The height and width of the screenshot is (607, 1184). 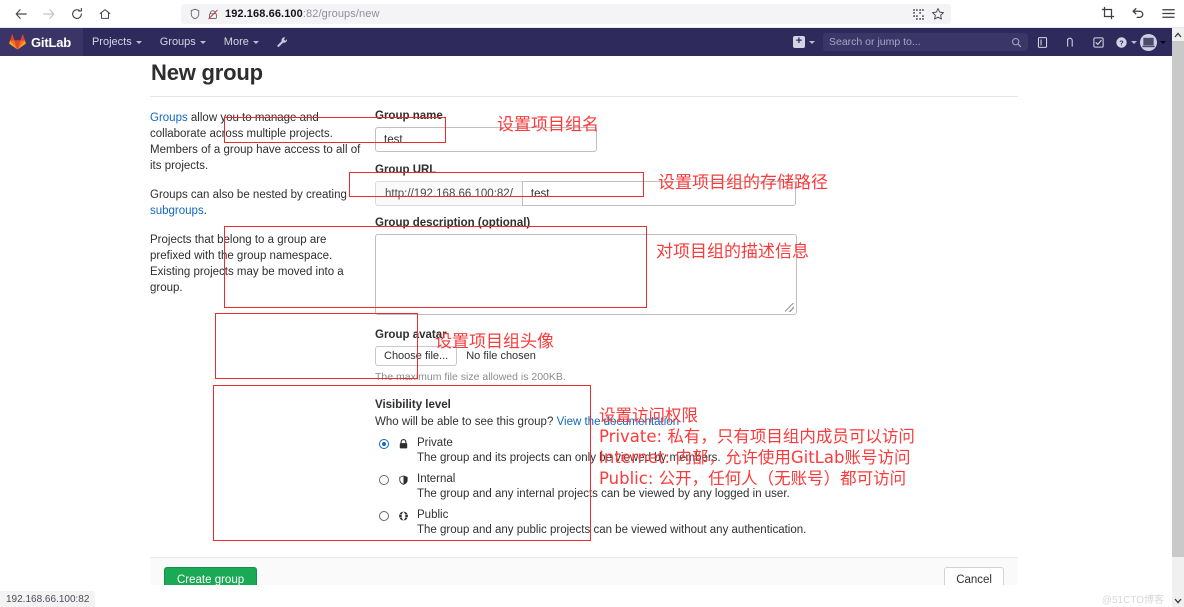 What do you see at coordinates (1042, 42) in the screenshot?
I see `issues-button` at bounding box center [1042, 42].